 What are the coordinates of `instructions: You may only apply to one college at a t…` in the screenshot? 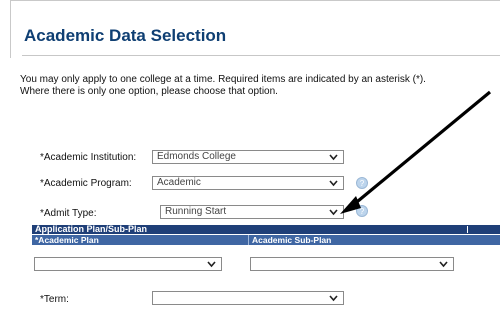 It's located at (260, 86).